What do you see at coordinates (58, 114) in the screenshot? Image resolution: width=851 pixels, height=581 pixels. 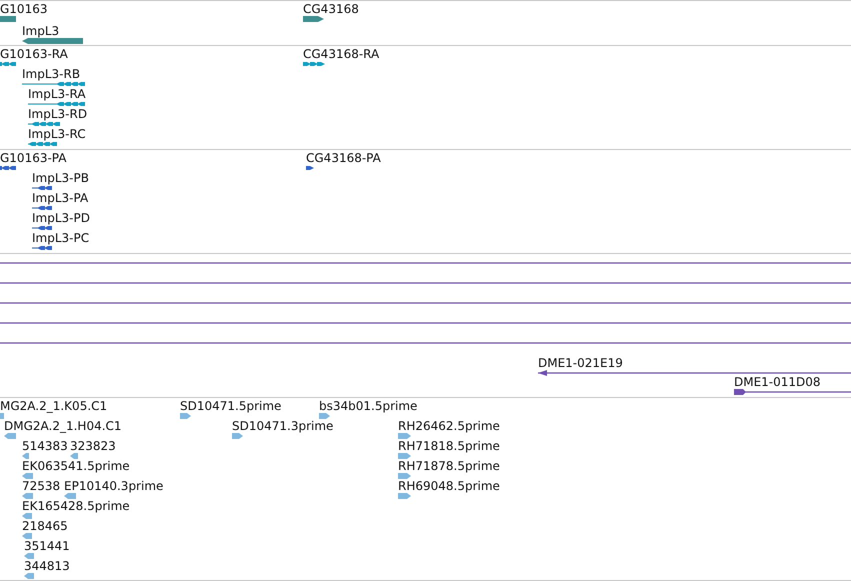 I see `feature-label: ImpL3-RD` at bounding box center [58, 114].